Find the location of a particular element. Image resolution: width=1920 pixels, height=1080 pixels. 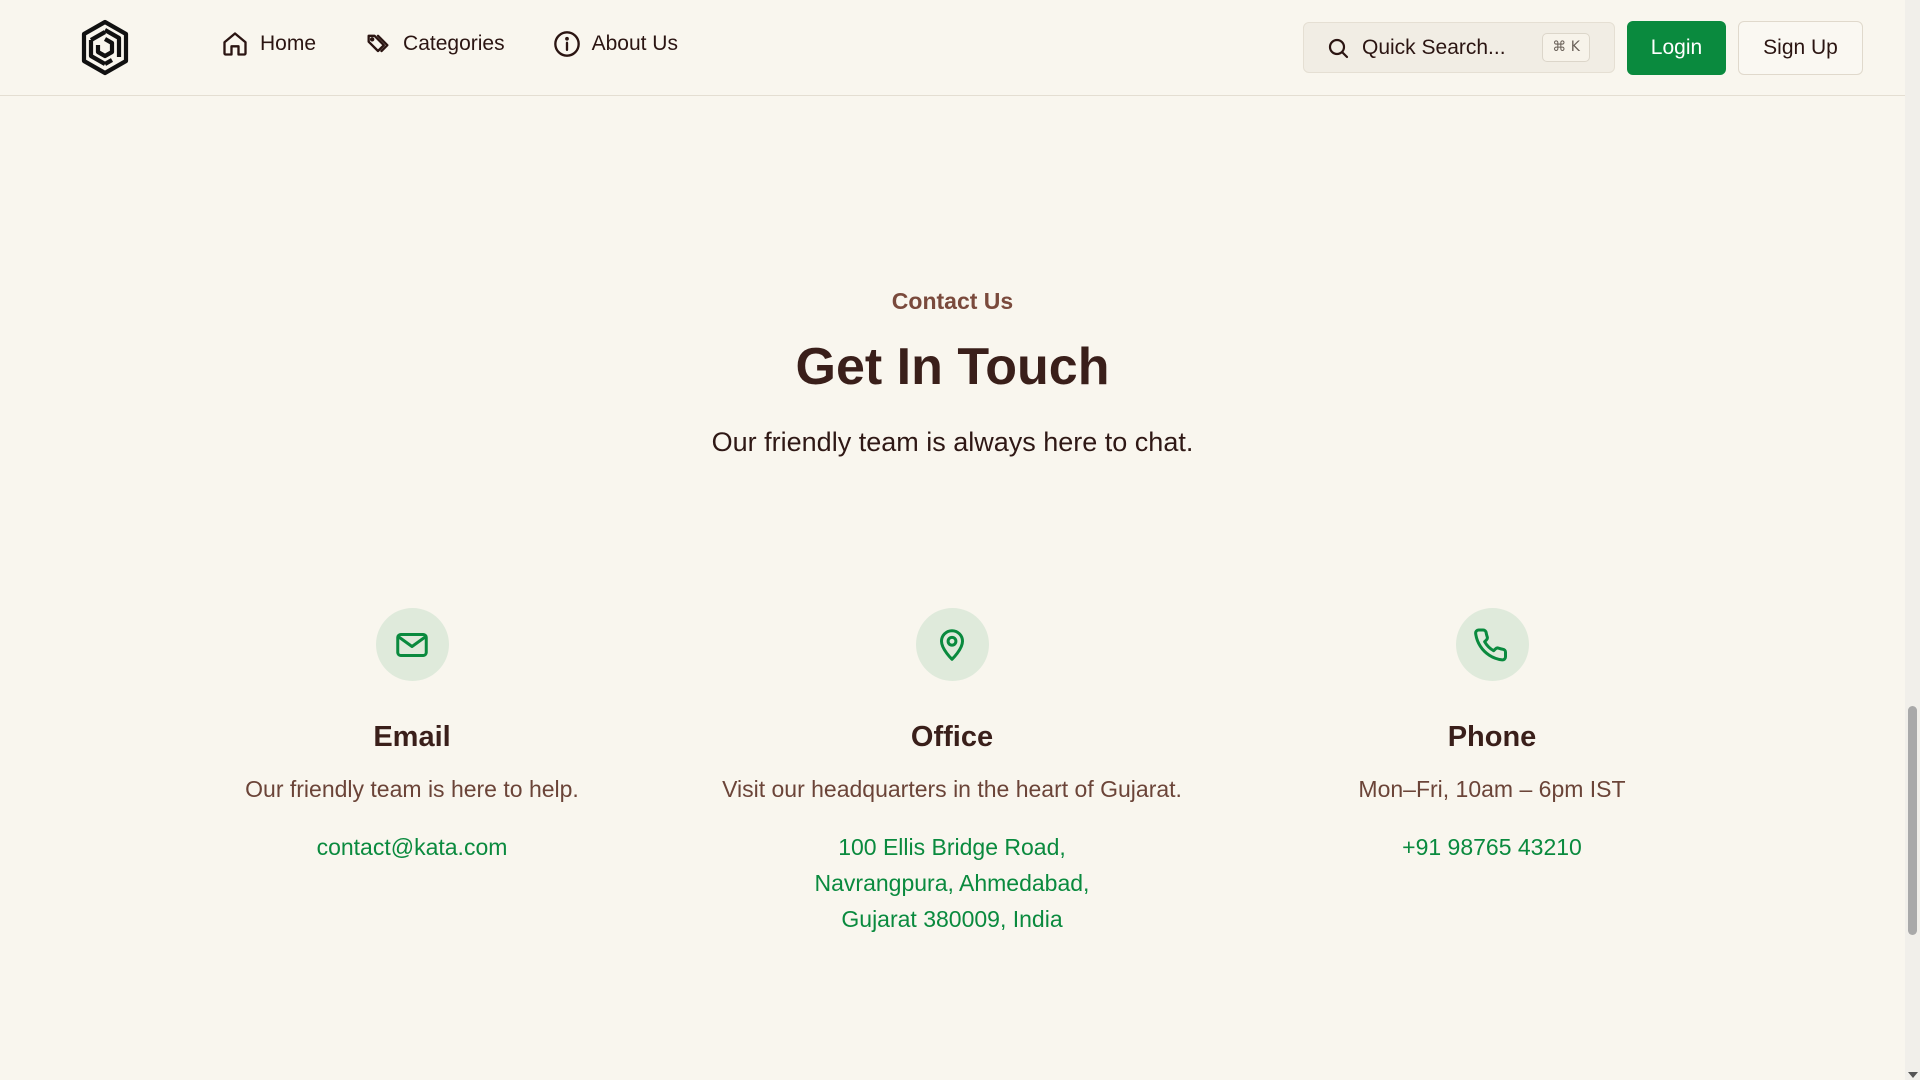

section-eyebrow: Contact Us is located at coordinates (952, 301).